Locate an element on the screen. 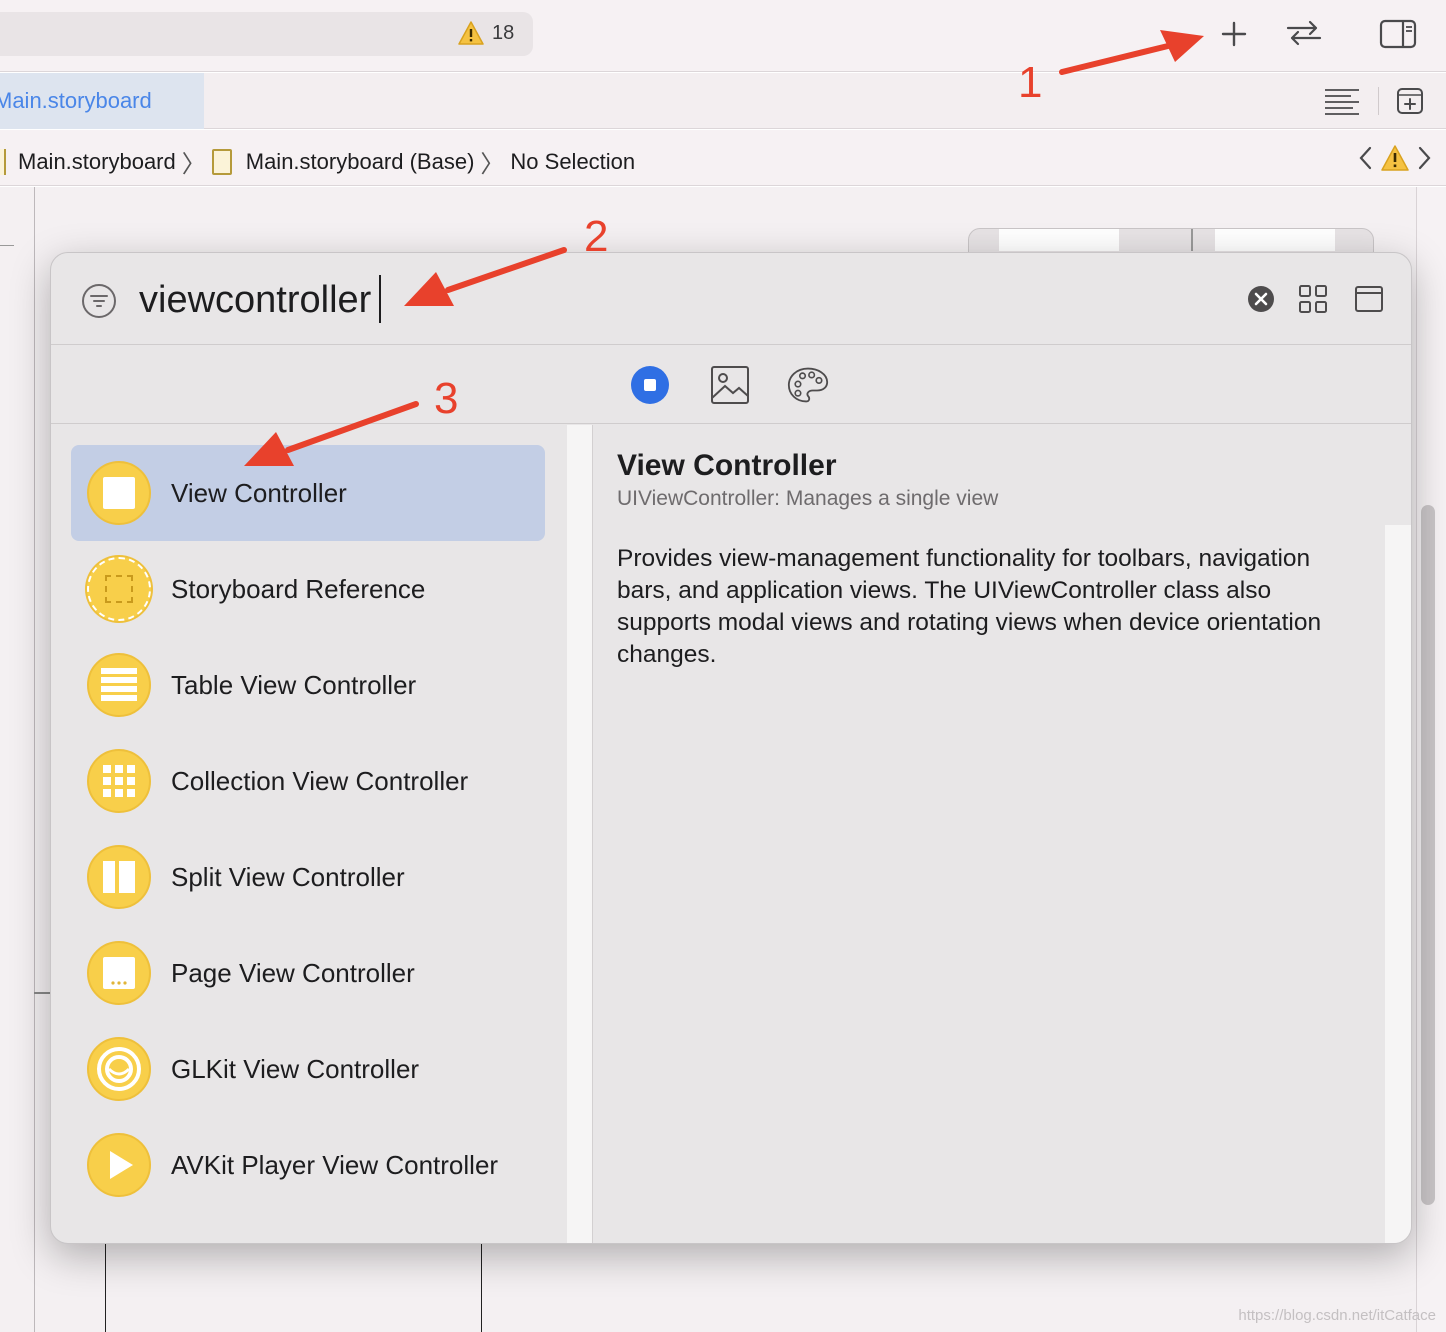 The width and height of the screenshot is (1446, 1332). canvas-scrollbar is located at coordinates (1428, 855).